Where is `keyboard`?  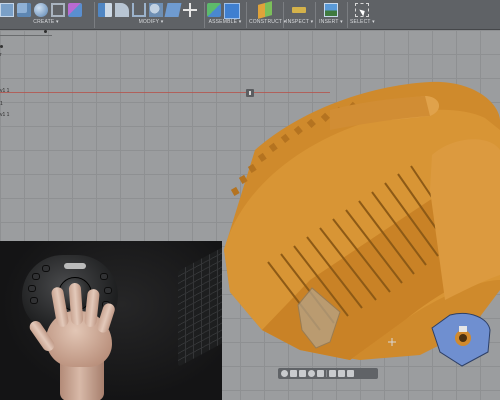 keyboard is located at coordinates (200, 304).